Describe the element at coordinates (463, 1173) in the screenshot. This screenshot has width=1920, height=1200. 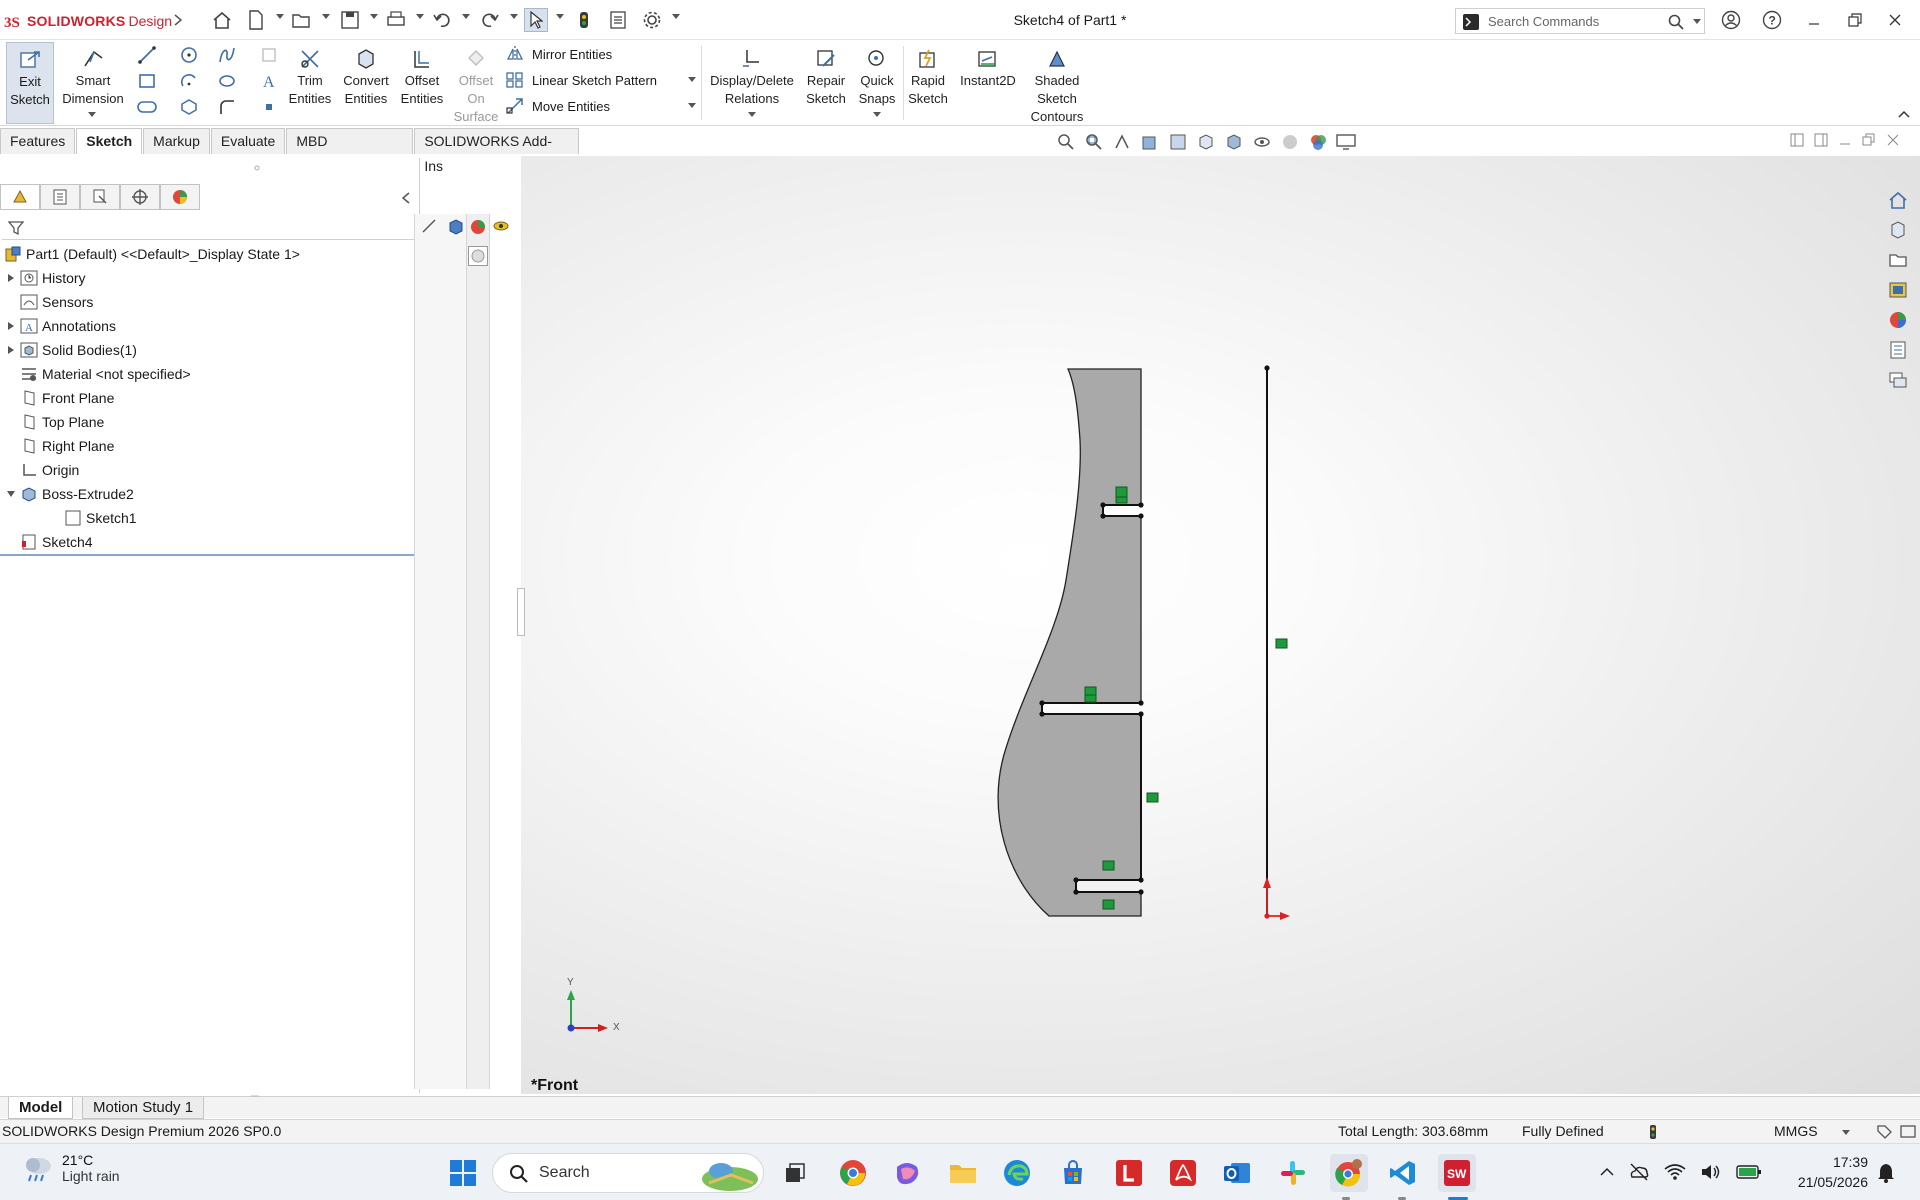
I see `start-button-icon` at that location.